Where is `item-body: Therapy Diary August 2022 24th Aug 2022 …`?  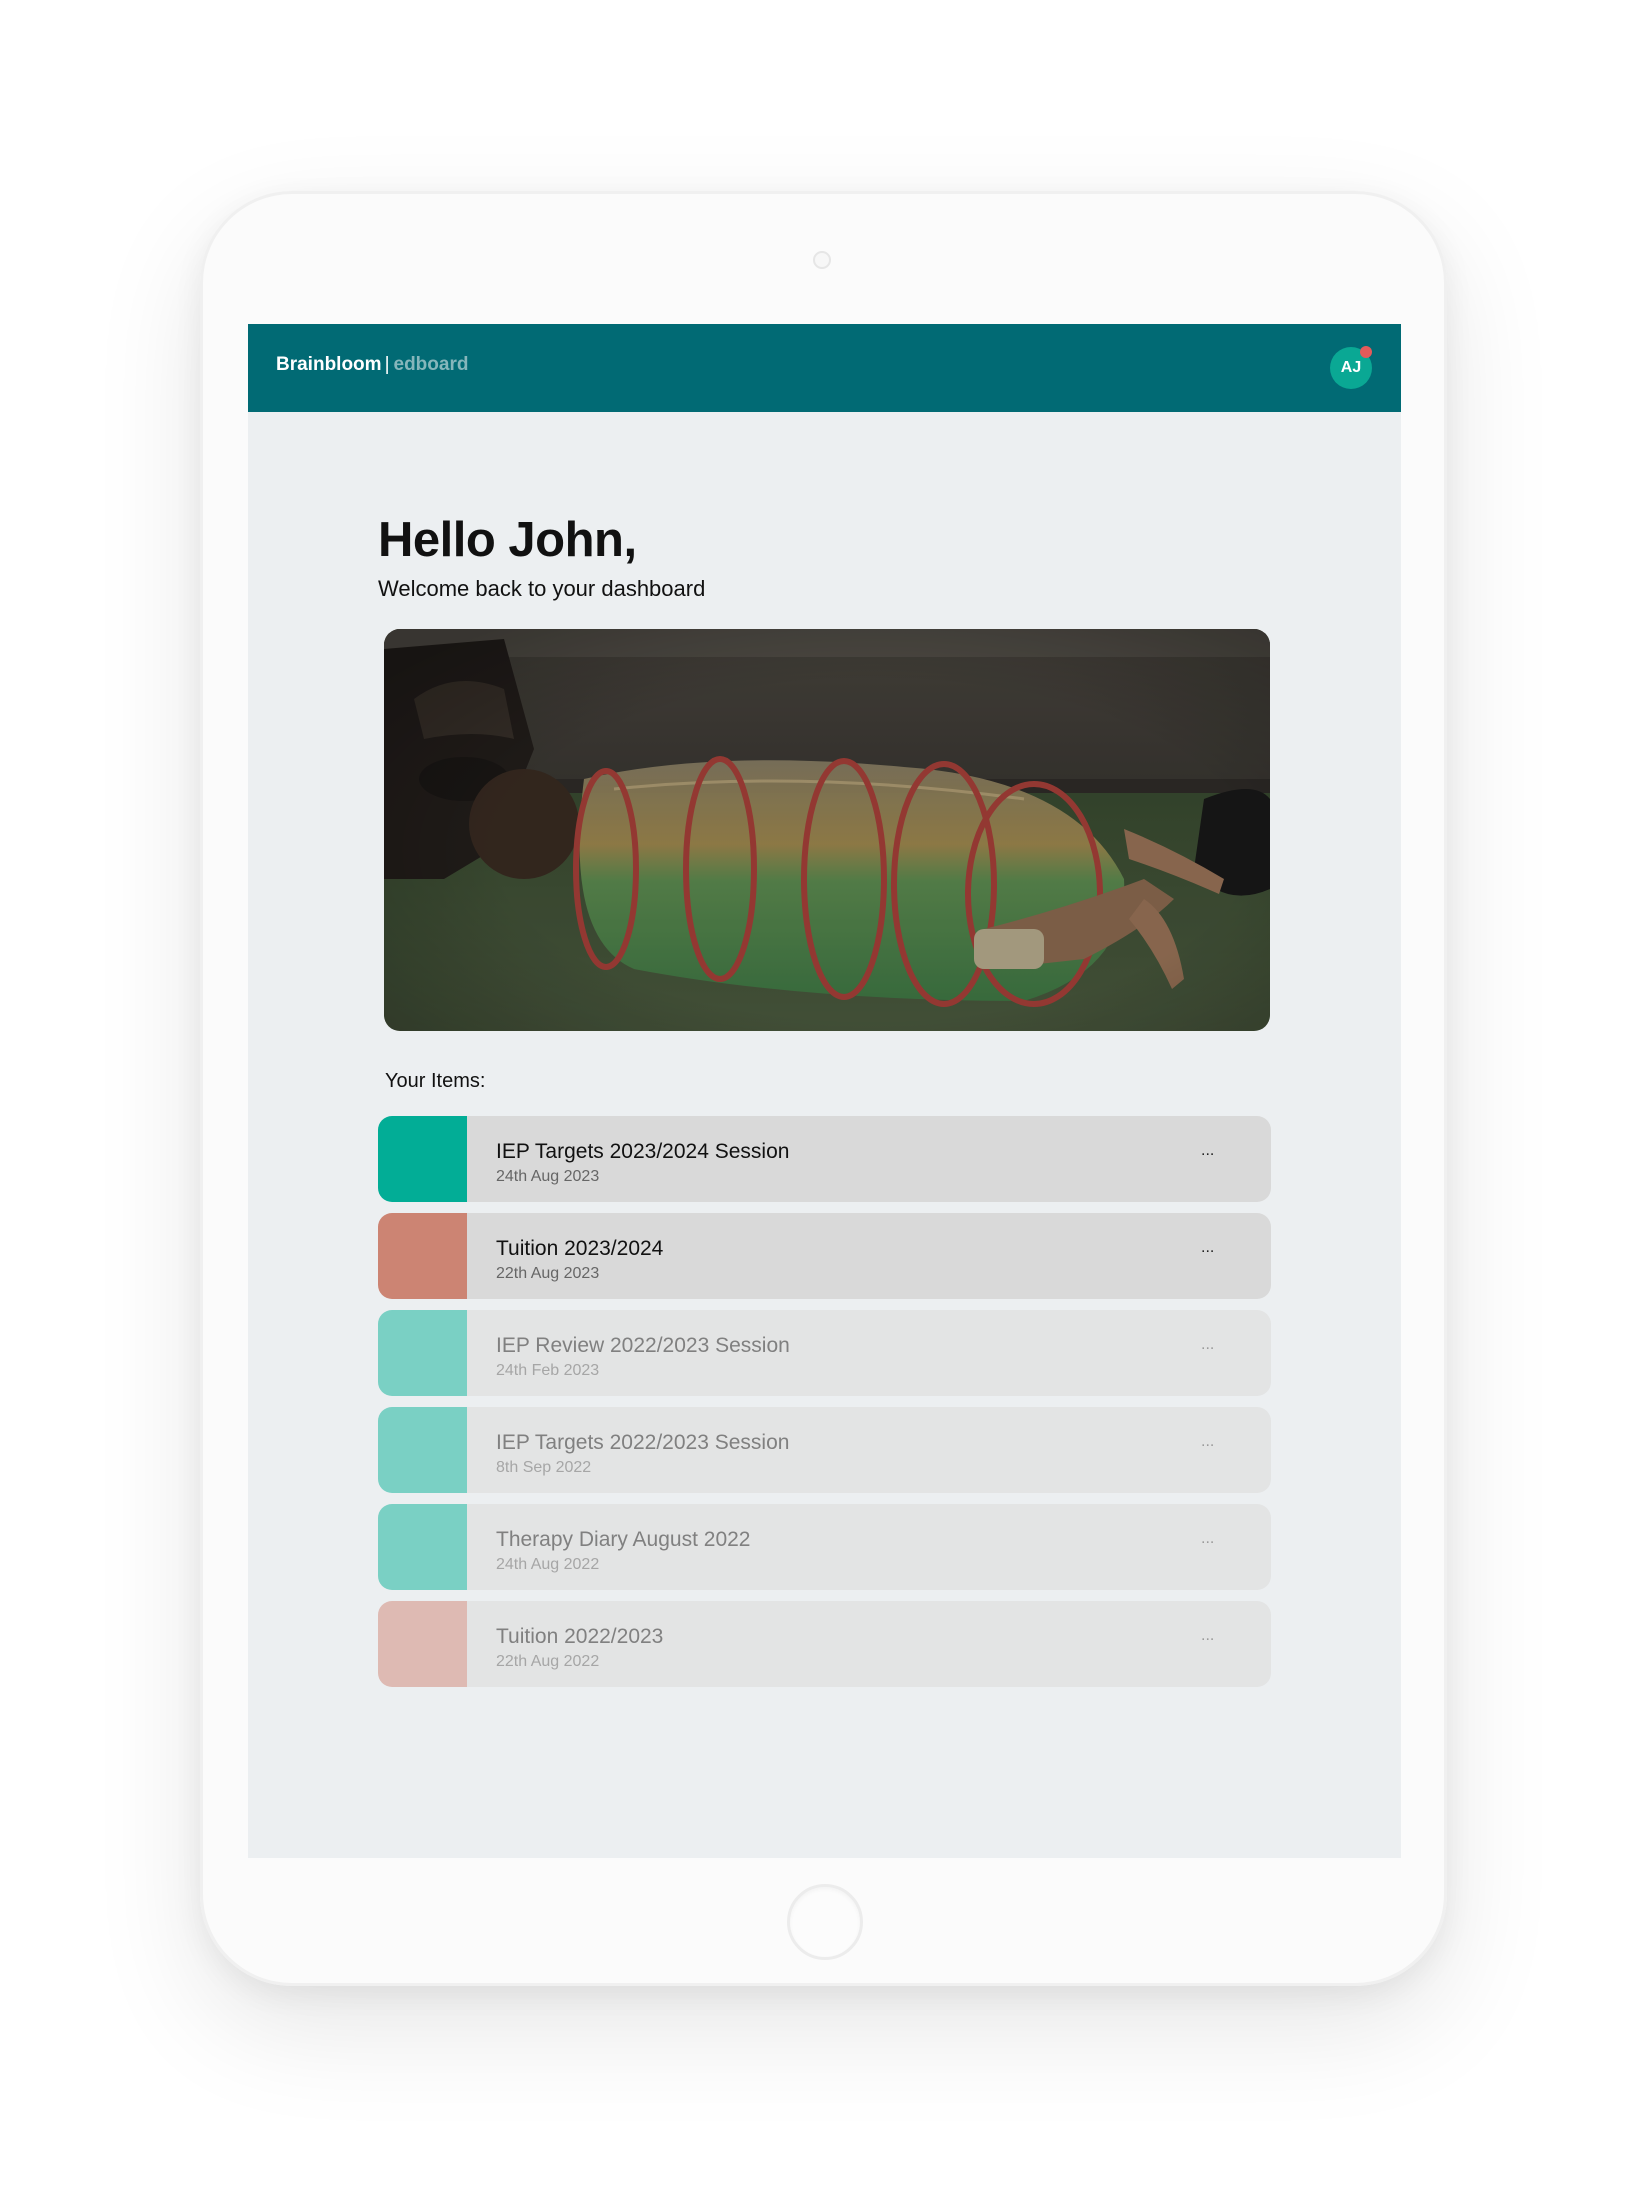
item-body: Therapy Diary August 2022 24th Aug 2022 … is located at coordinates (869, 1547).